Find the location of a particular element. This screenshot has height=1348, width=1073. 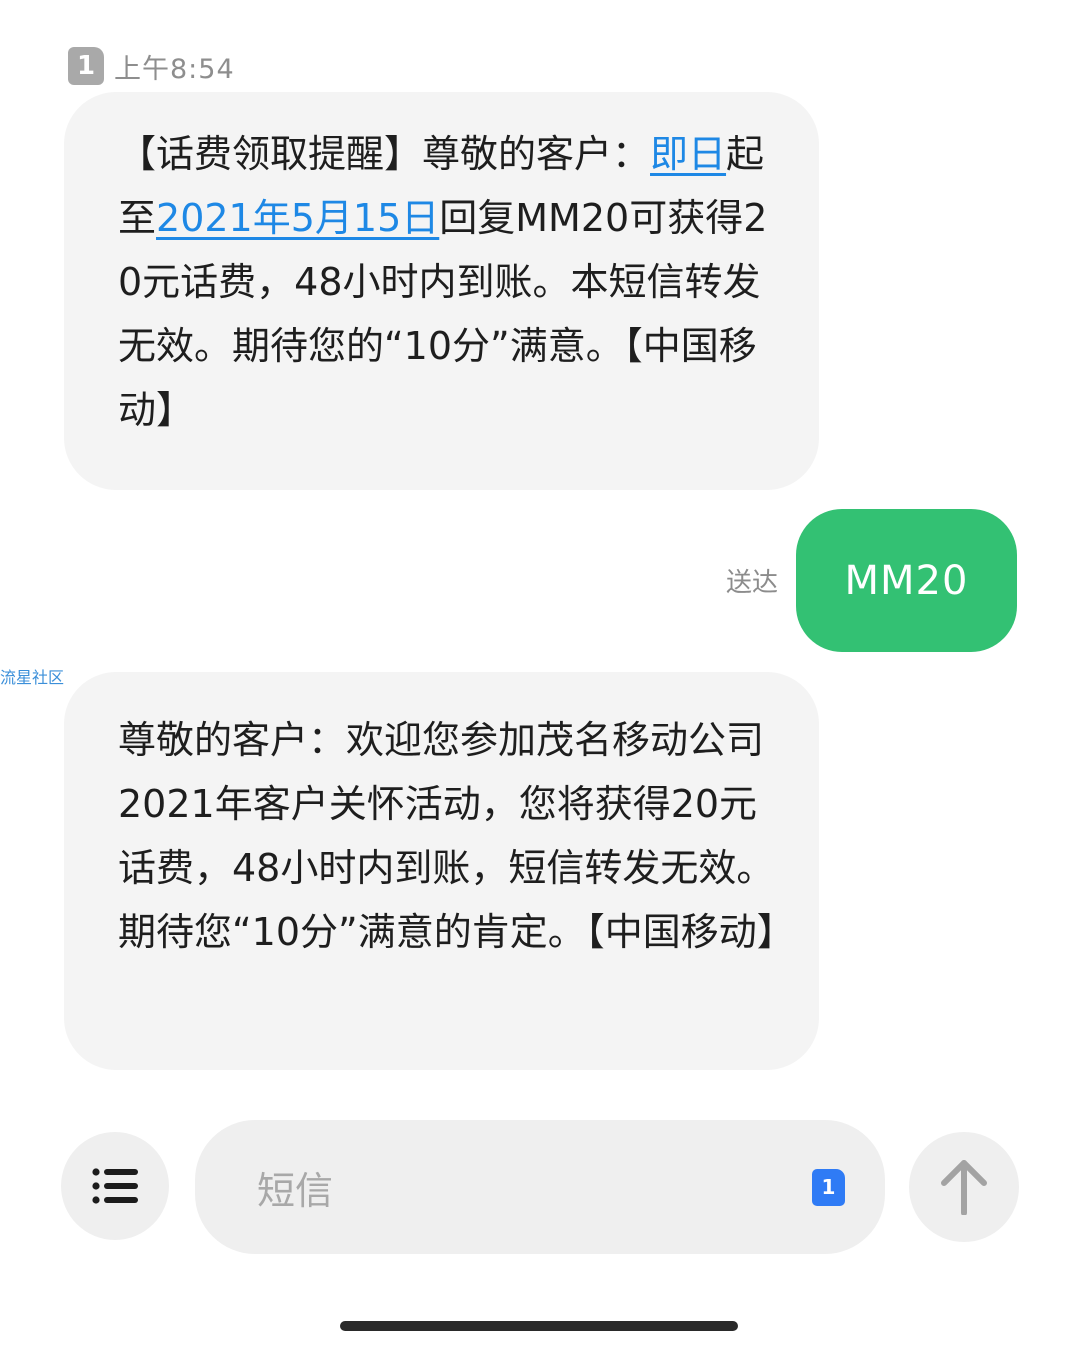

sim-card-icon: 1 is located at coordinates (86, 66).